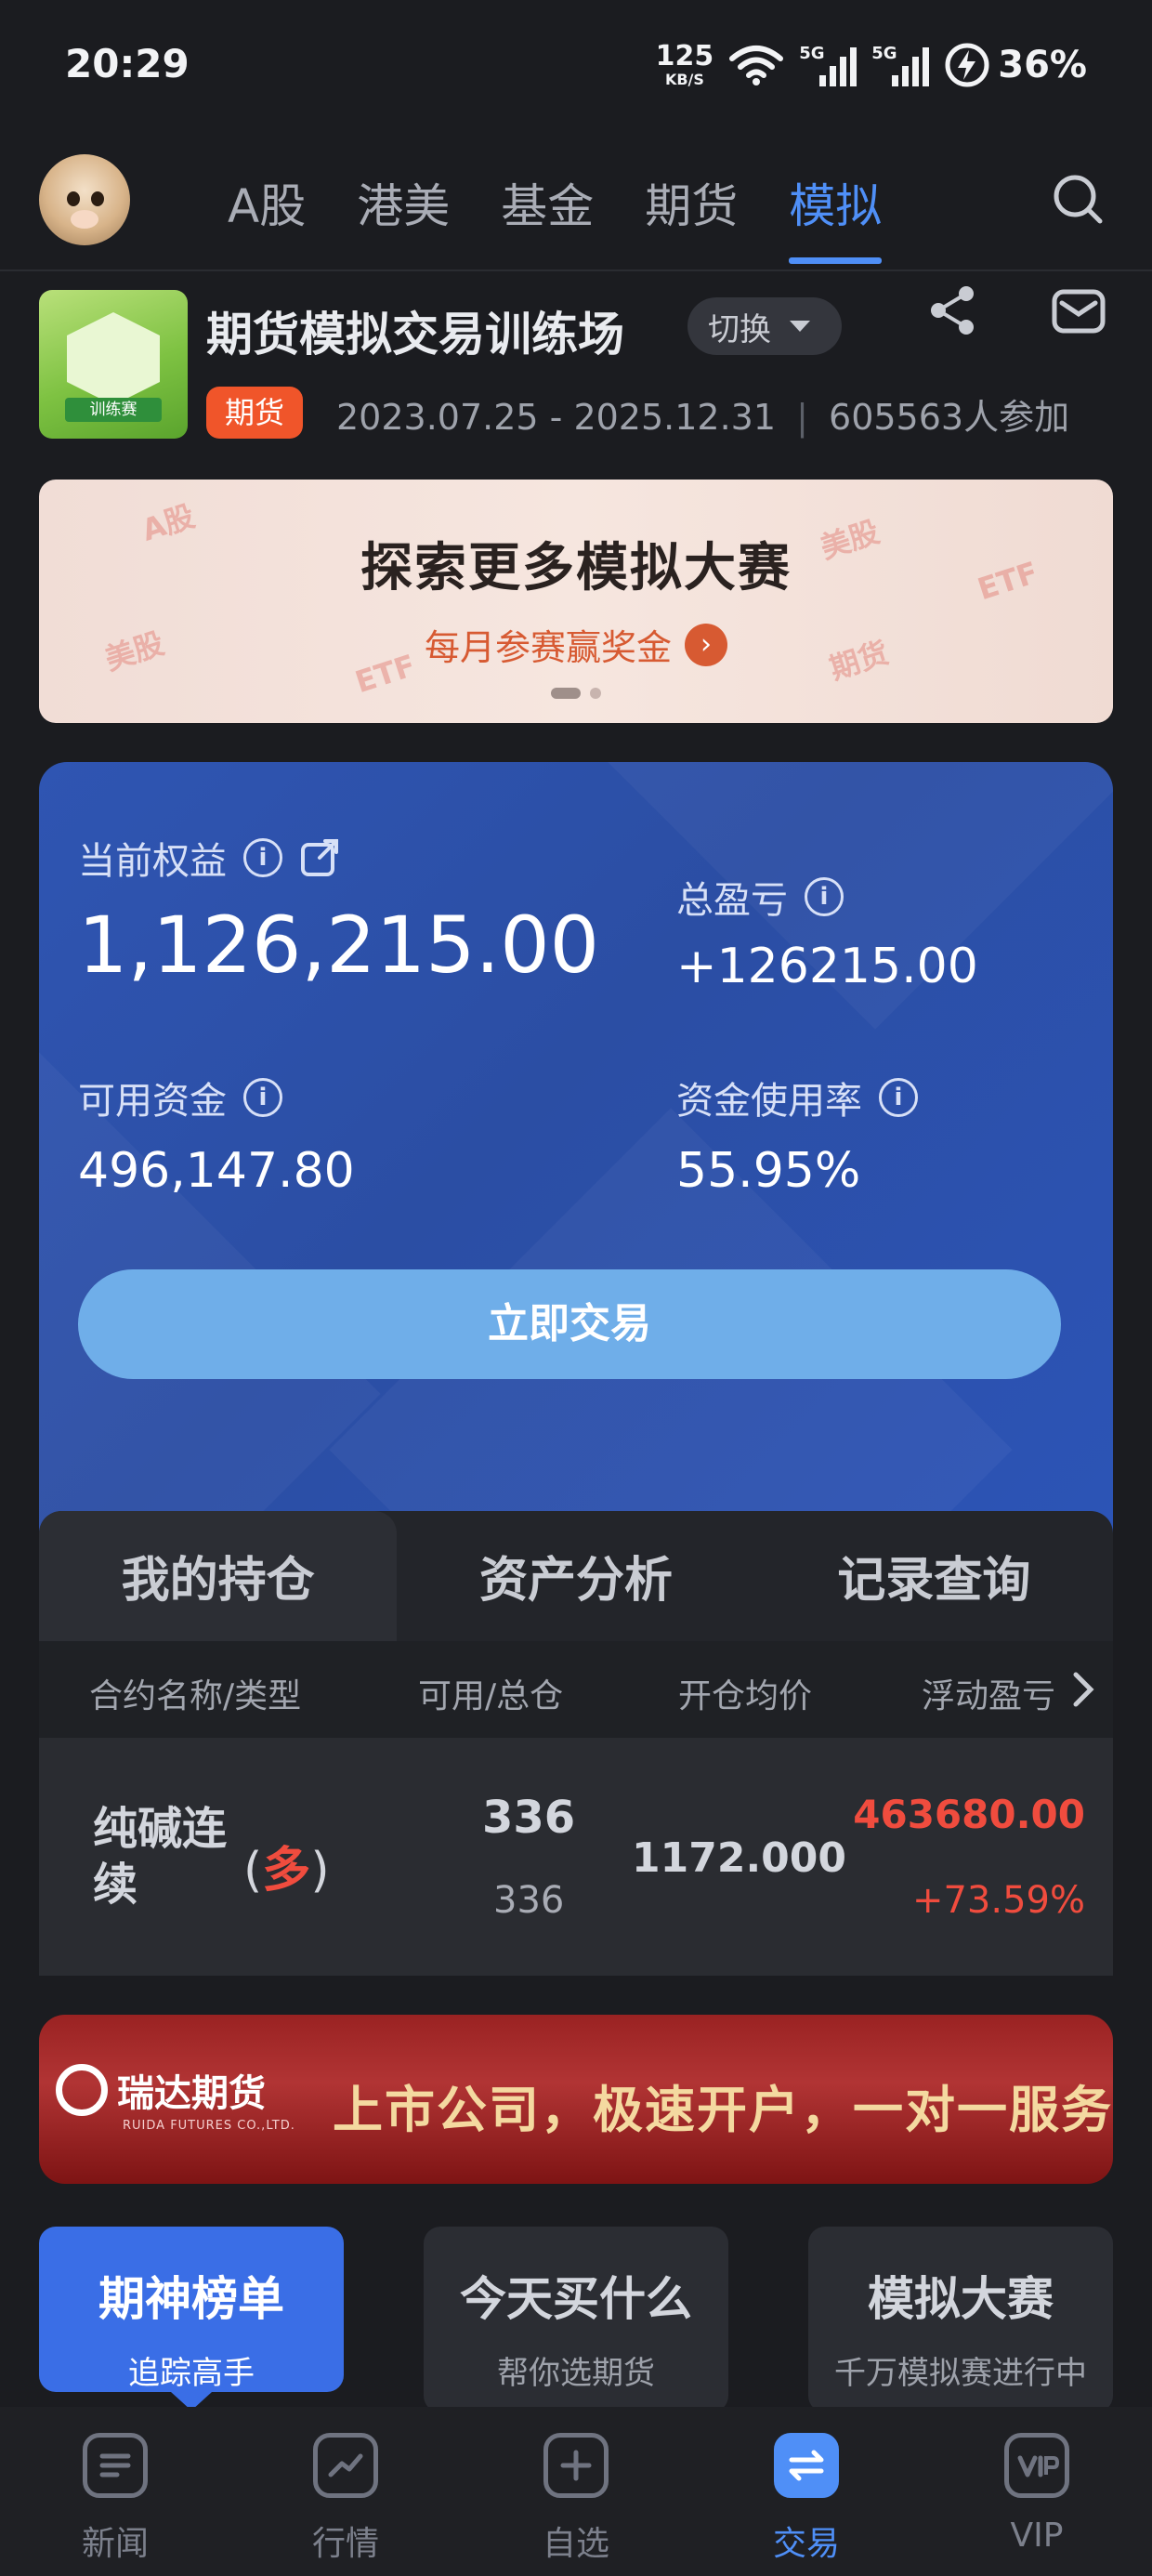 This screenshot has width=1152, height=2576. I want to click on equity-label: 当前权益, so click(152, 861).